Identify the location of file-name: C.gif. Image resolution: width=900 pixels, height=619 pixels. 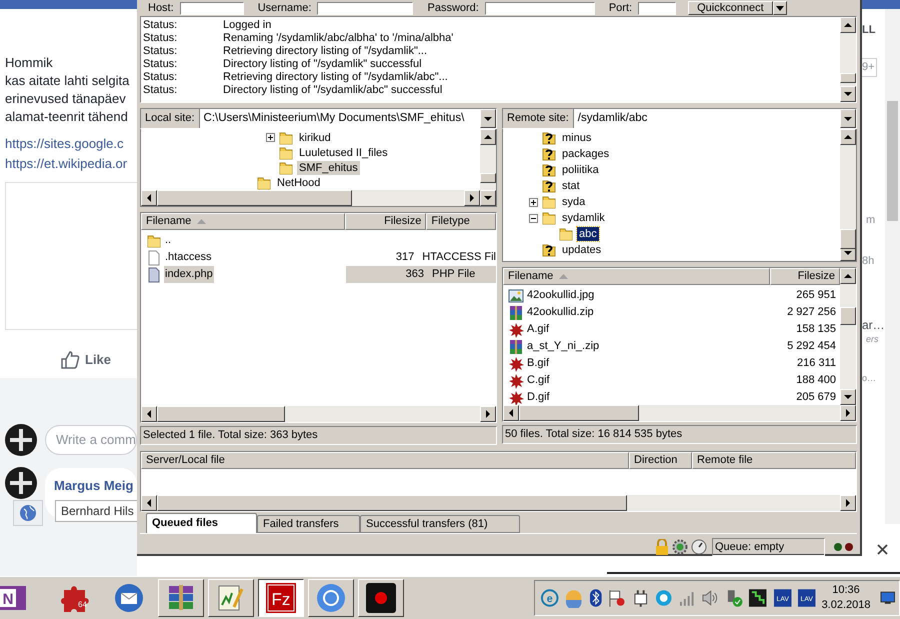
(538, 380).